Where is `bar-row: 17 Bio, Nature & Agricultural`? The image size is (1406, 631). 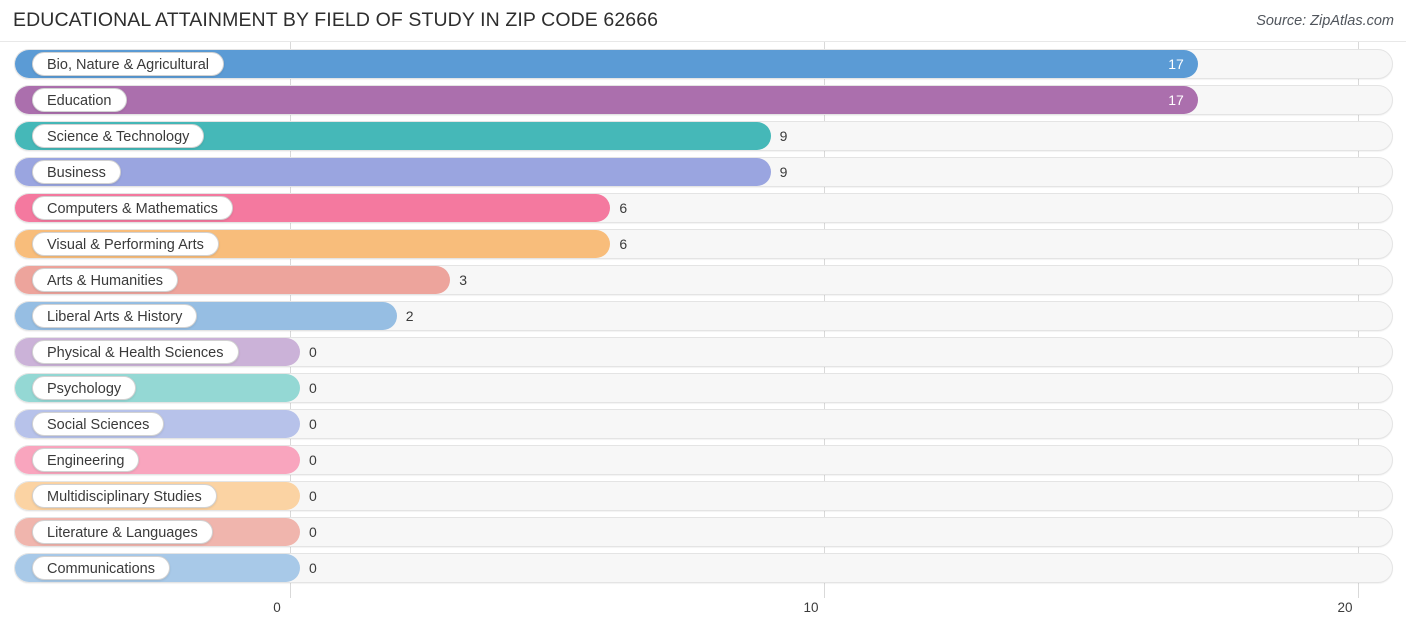 bar-row: 17 Bio, Nature & Agricultural is located at coordinates (703, 64).